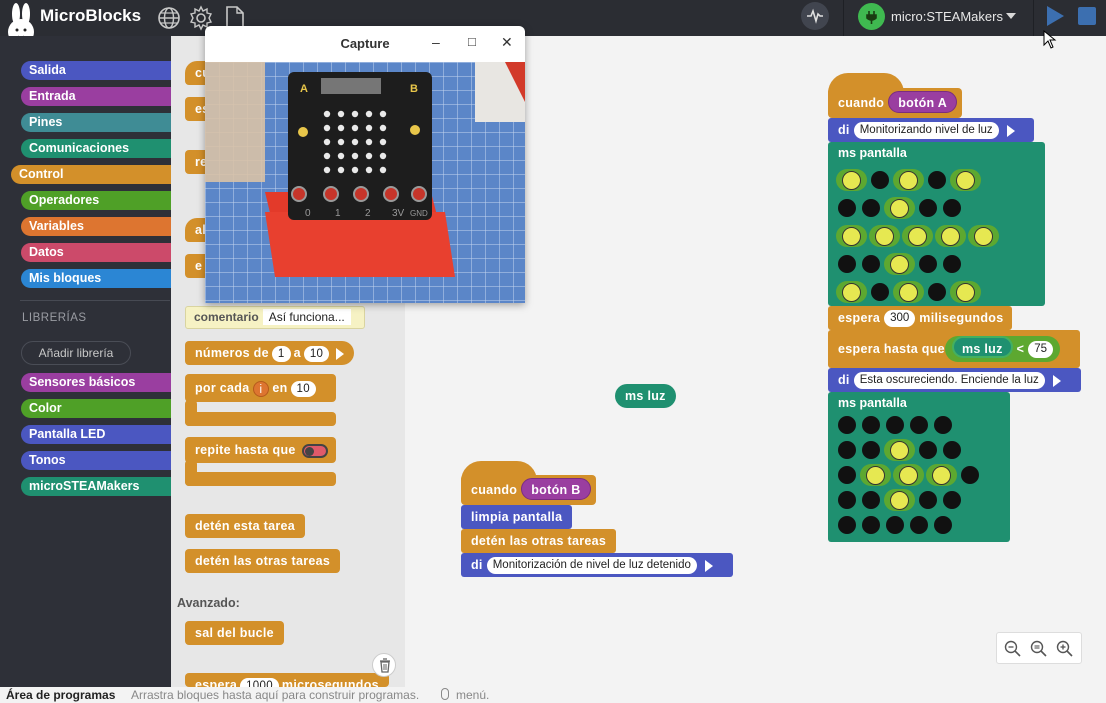 This screenshot has width=1106, height=703. What do you see at coordinates (1013, 649) in the screenshot?
I see `zoom-out-icon` at bounding box center [1013, 649].